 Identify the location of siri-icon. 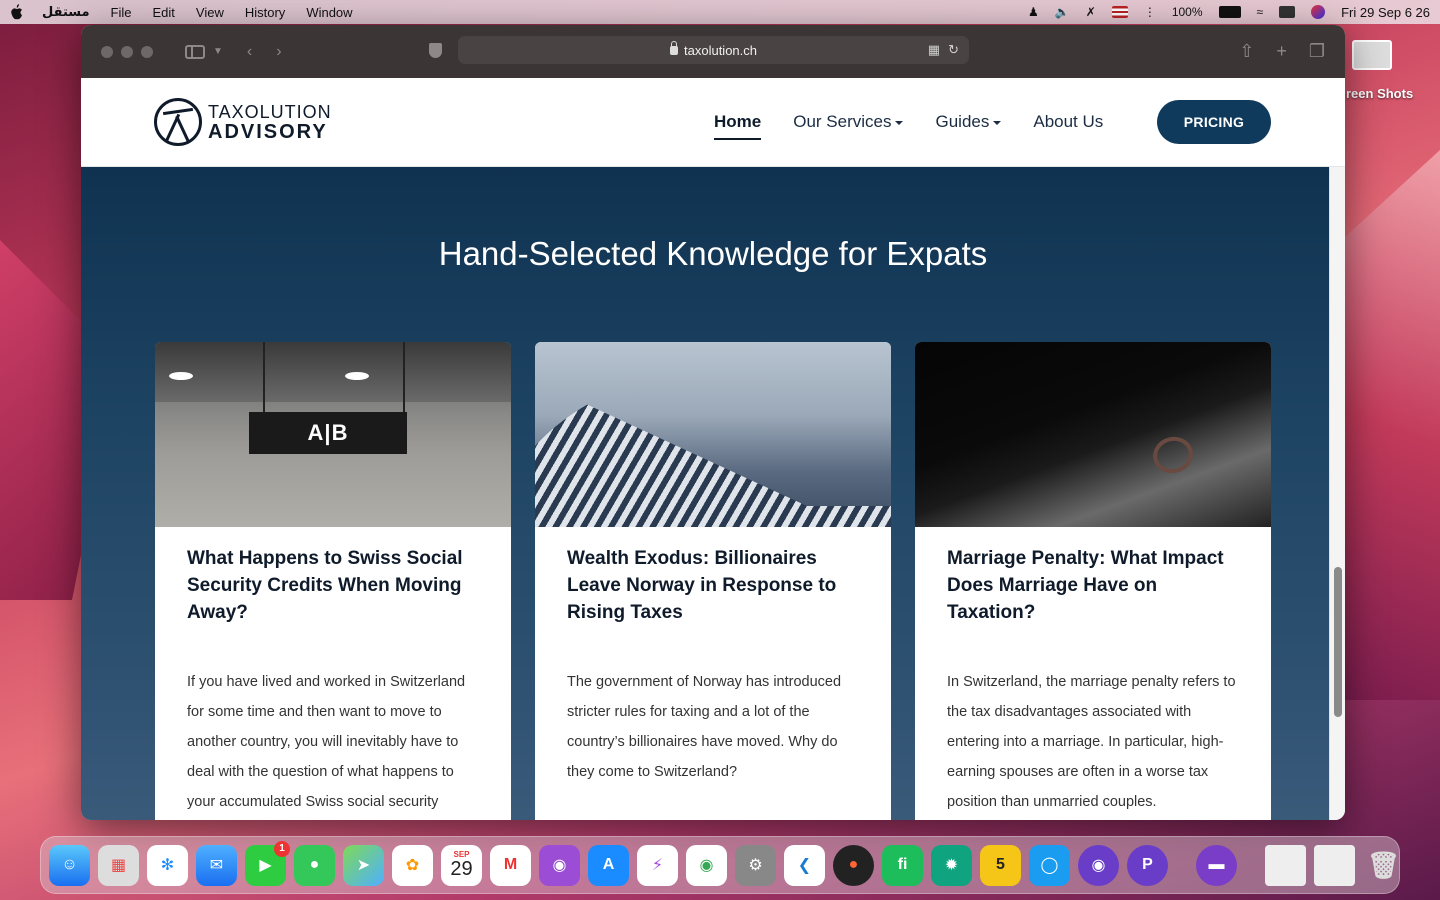
(1318, 12).